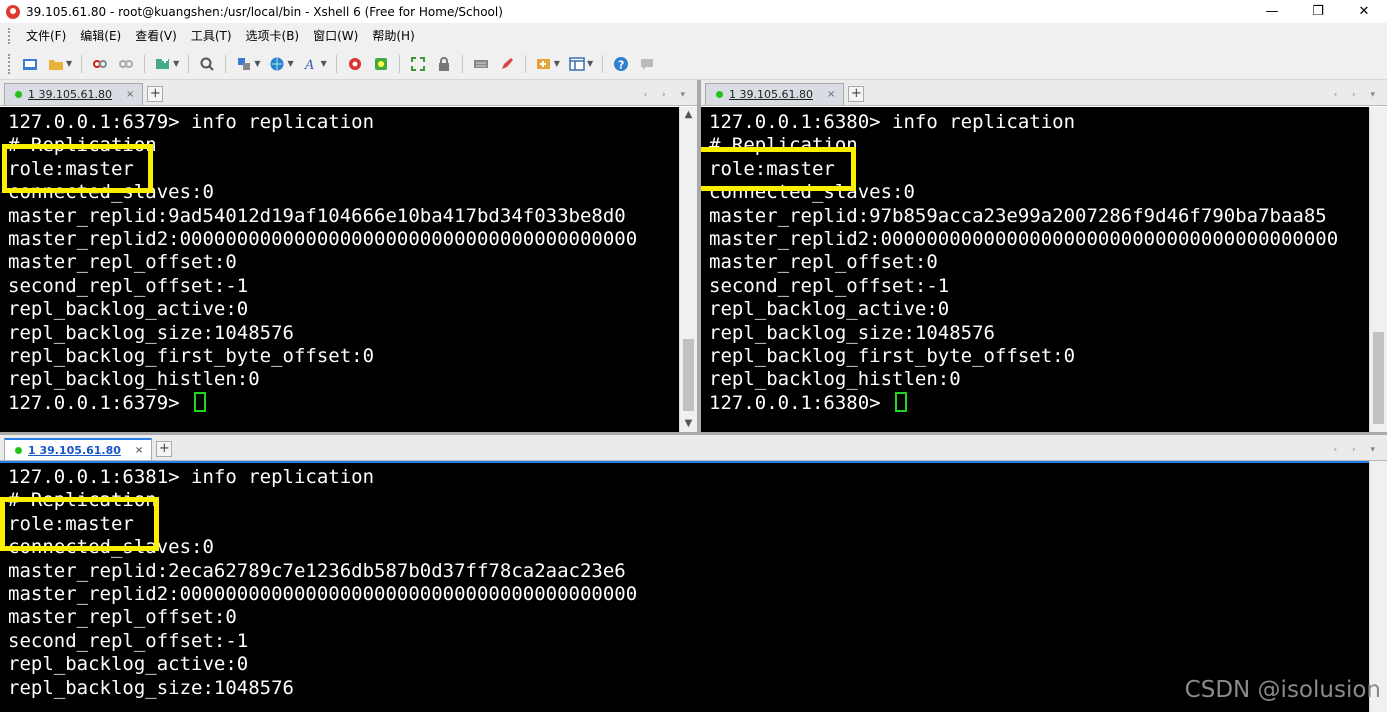 This screenshot has height=712, width=1387. I want to click on new-tab-dropdown-icon: ▼, so click(176, 63).